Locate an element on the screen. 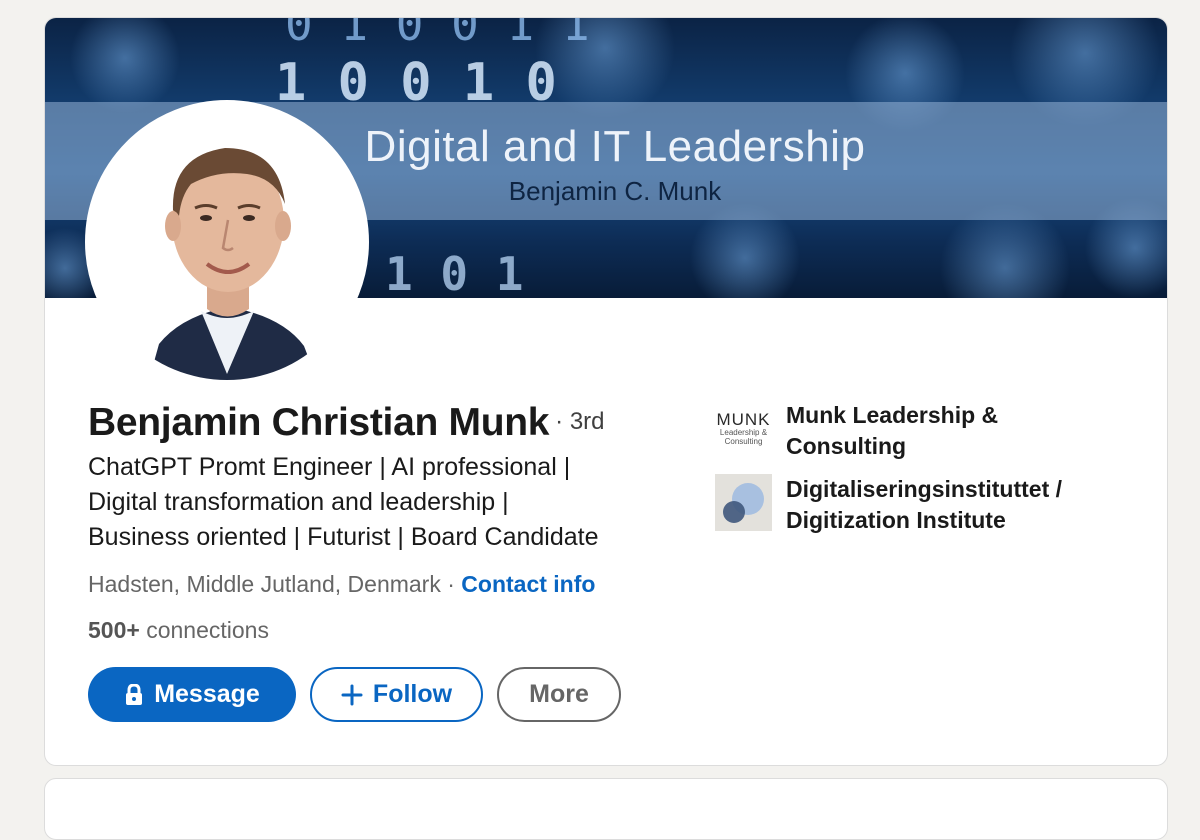  more-button: More is located at coordinates (559, 694).